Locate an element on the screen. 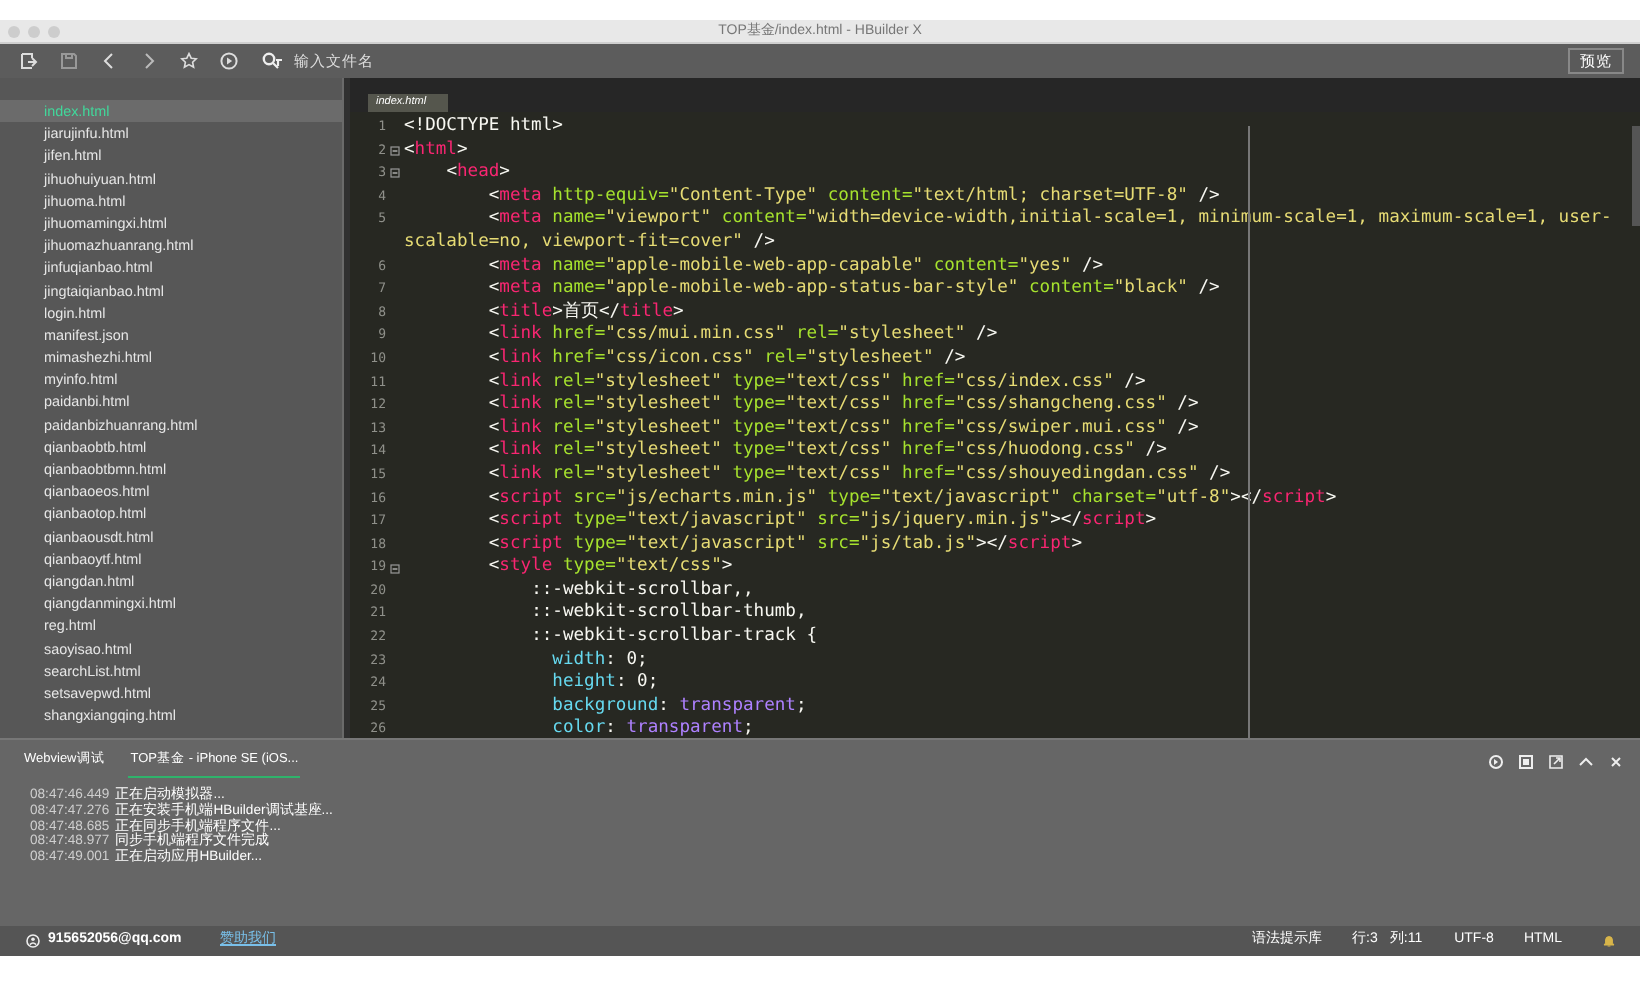 This screenshot has height=1000, width=1640. close-icon is located at coordinates (1616, 762).